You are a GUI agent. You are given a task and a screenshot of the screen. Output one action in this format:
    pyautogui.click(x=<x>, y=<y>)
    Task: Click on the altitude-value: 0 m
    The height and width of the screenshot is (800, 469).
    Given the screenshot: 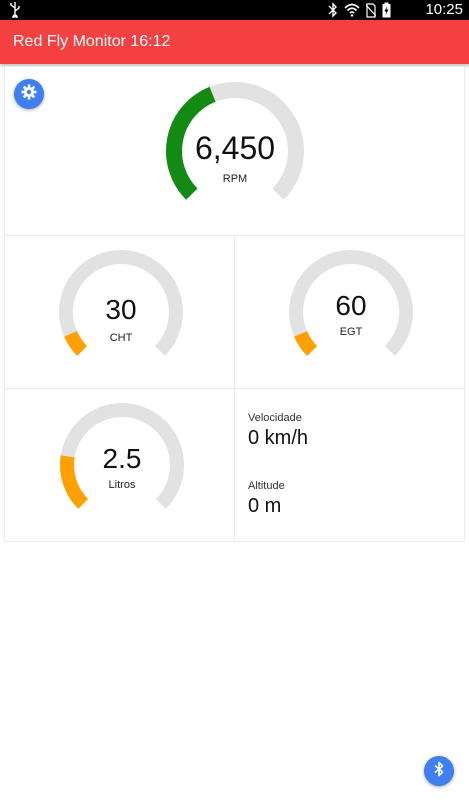 What is the action you would take?
    pyautogui.click(x=265, y=506)
    